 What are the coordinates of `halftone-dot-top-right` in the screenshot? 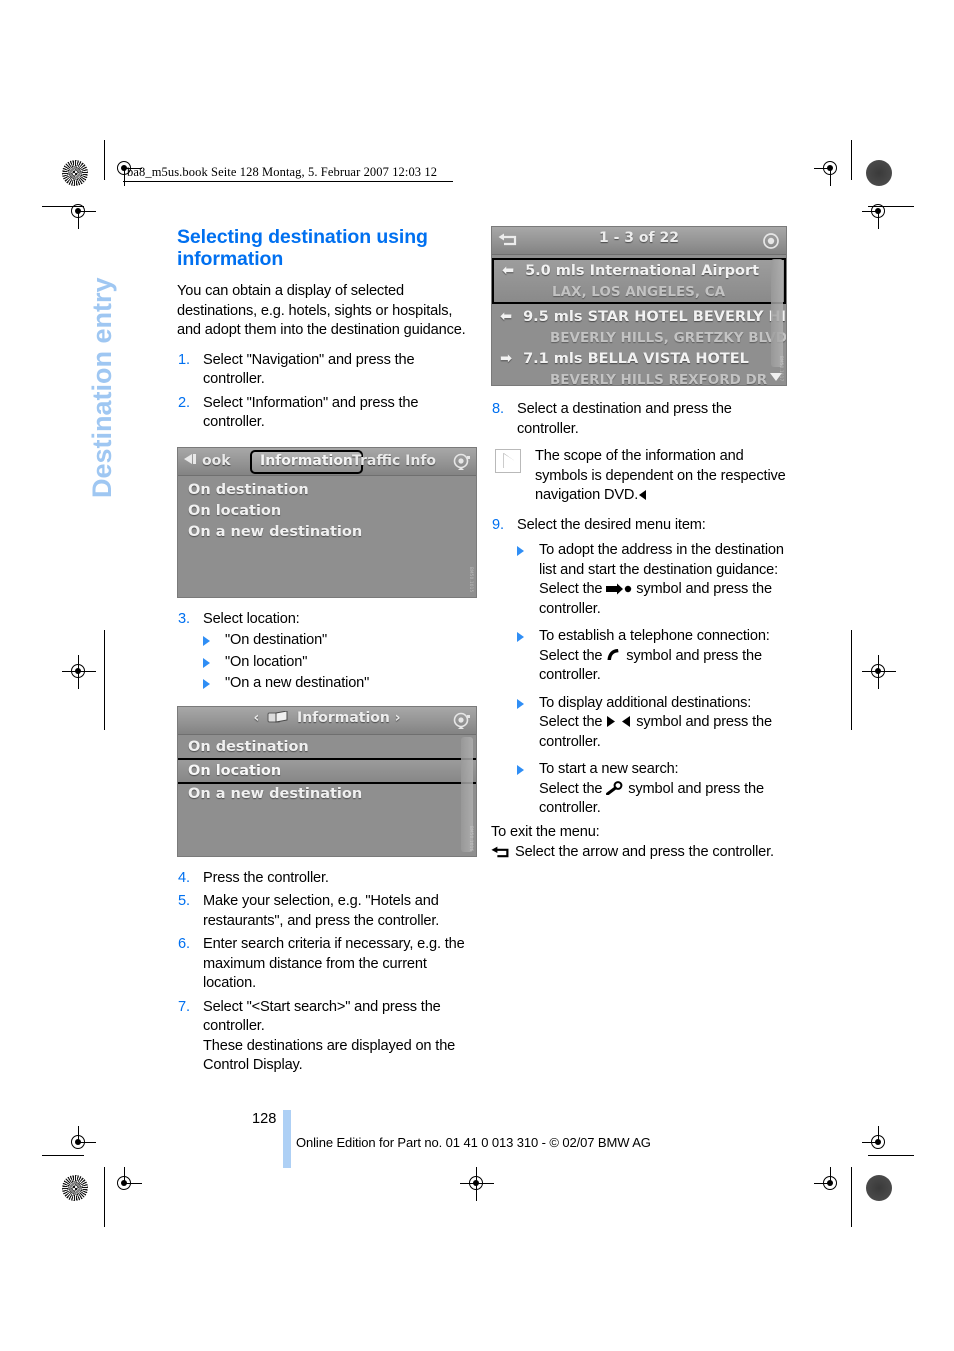 It's located at (879, 173).